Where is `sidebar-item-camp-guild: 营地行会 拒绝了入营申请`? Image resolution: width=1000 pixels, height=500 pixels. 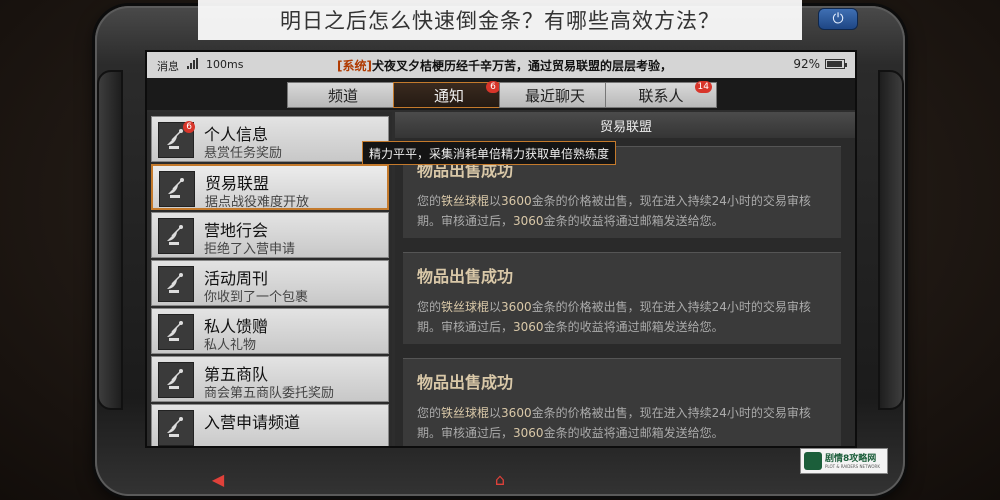 sidebar-item-camp-guild: 营地行会 拒绝了入营申请 is located at coordinates (270, 235).